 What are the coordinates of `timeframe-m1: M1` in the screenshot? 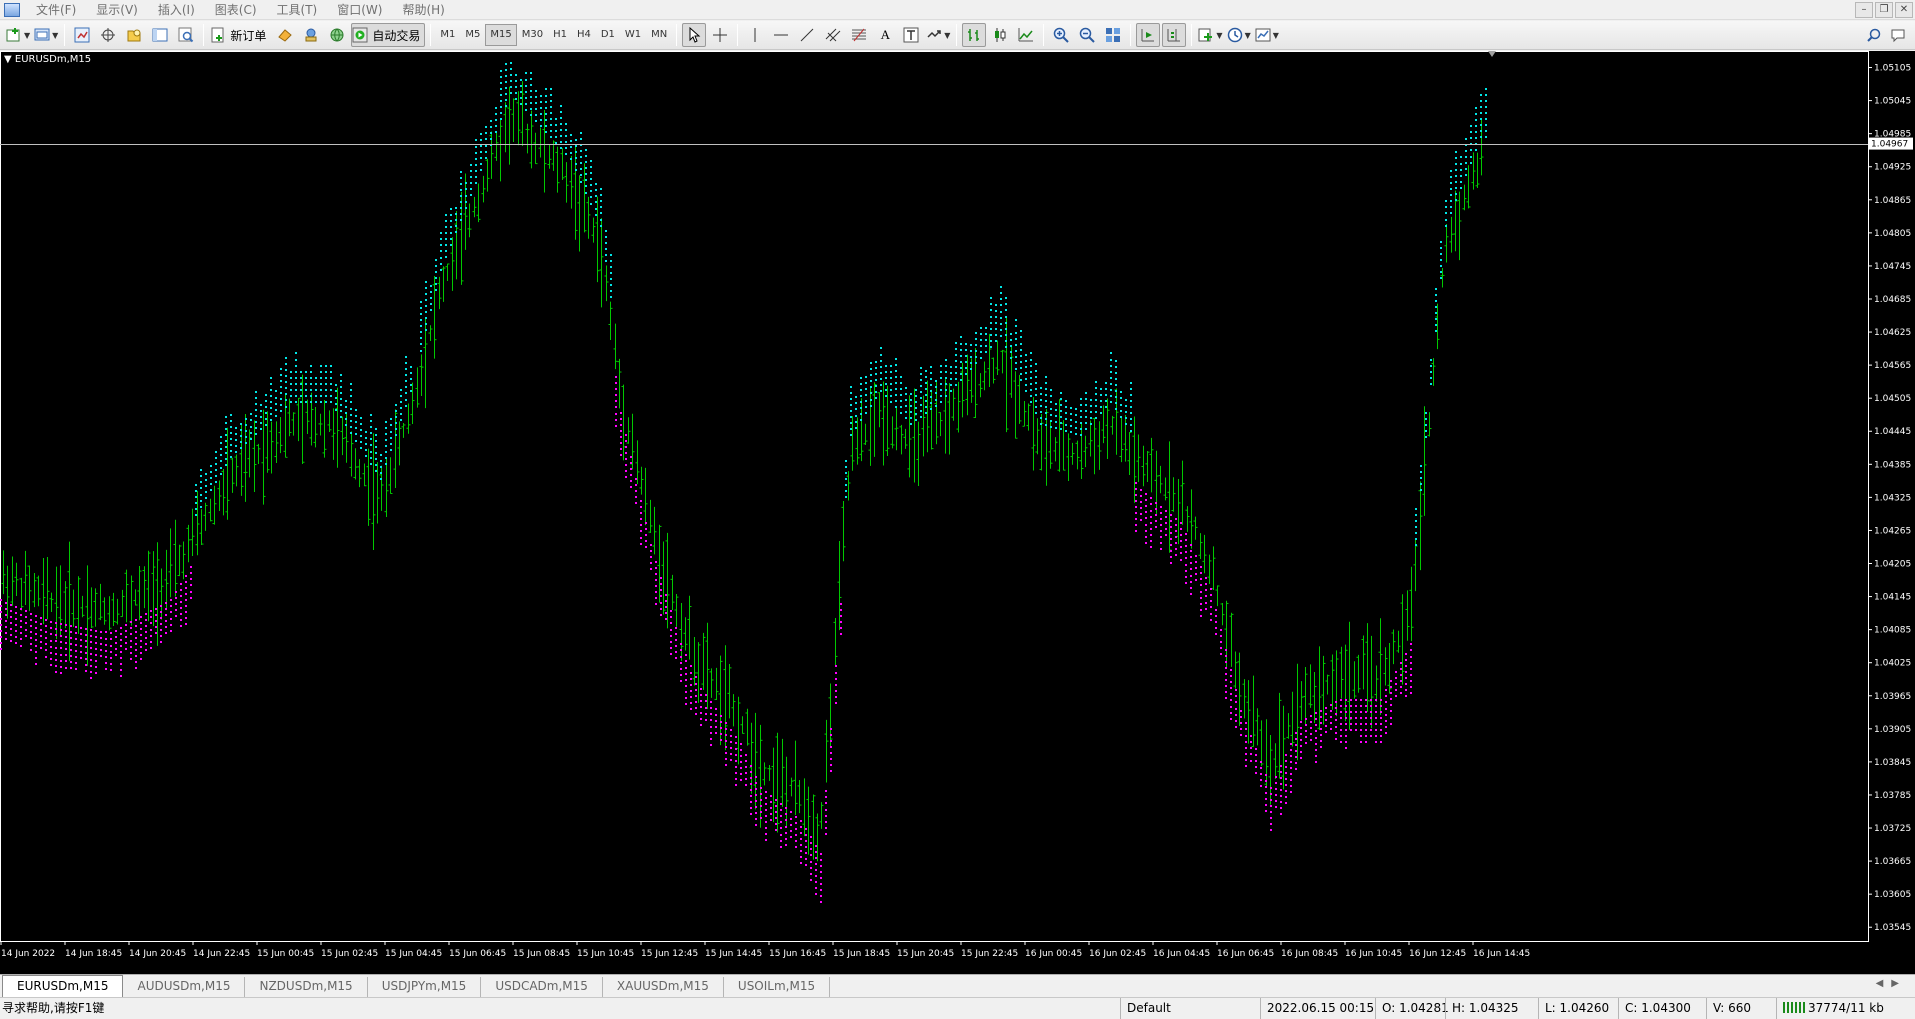 It's located at (447, 35).